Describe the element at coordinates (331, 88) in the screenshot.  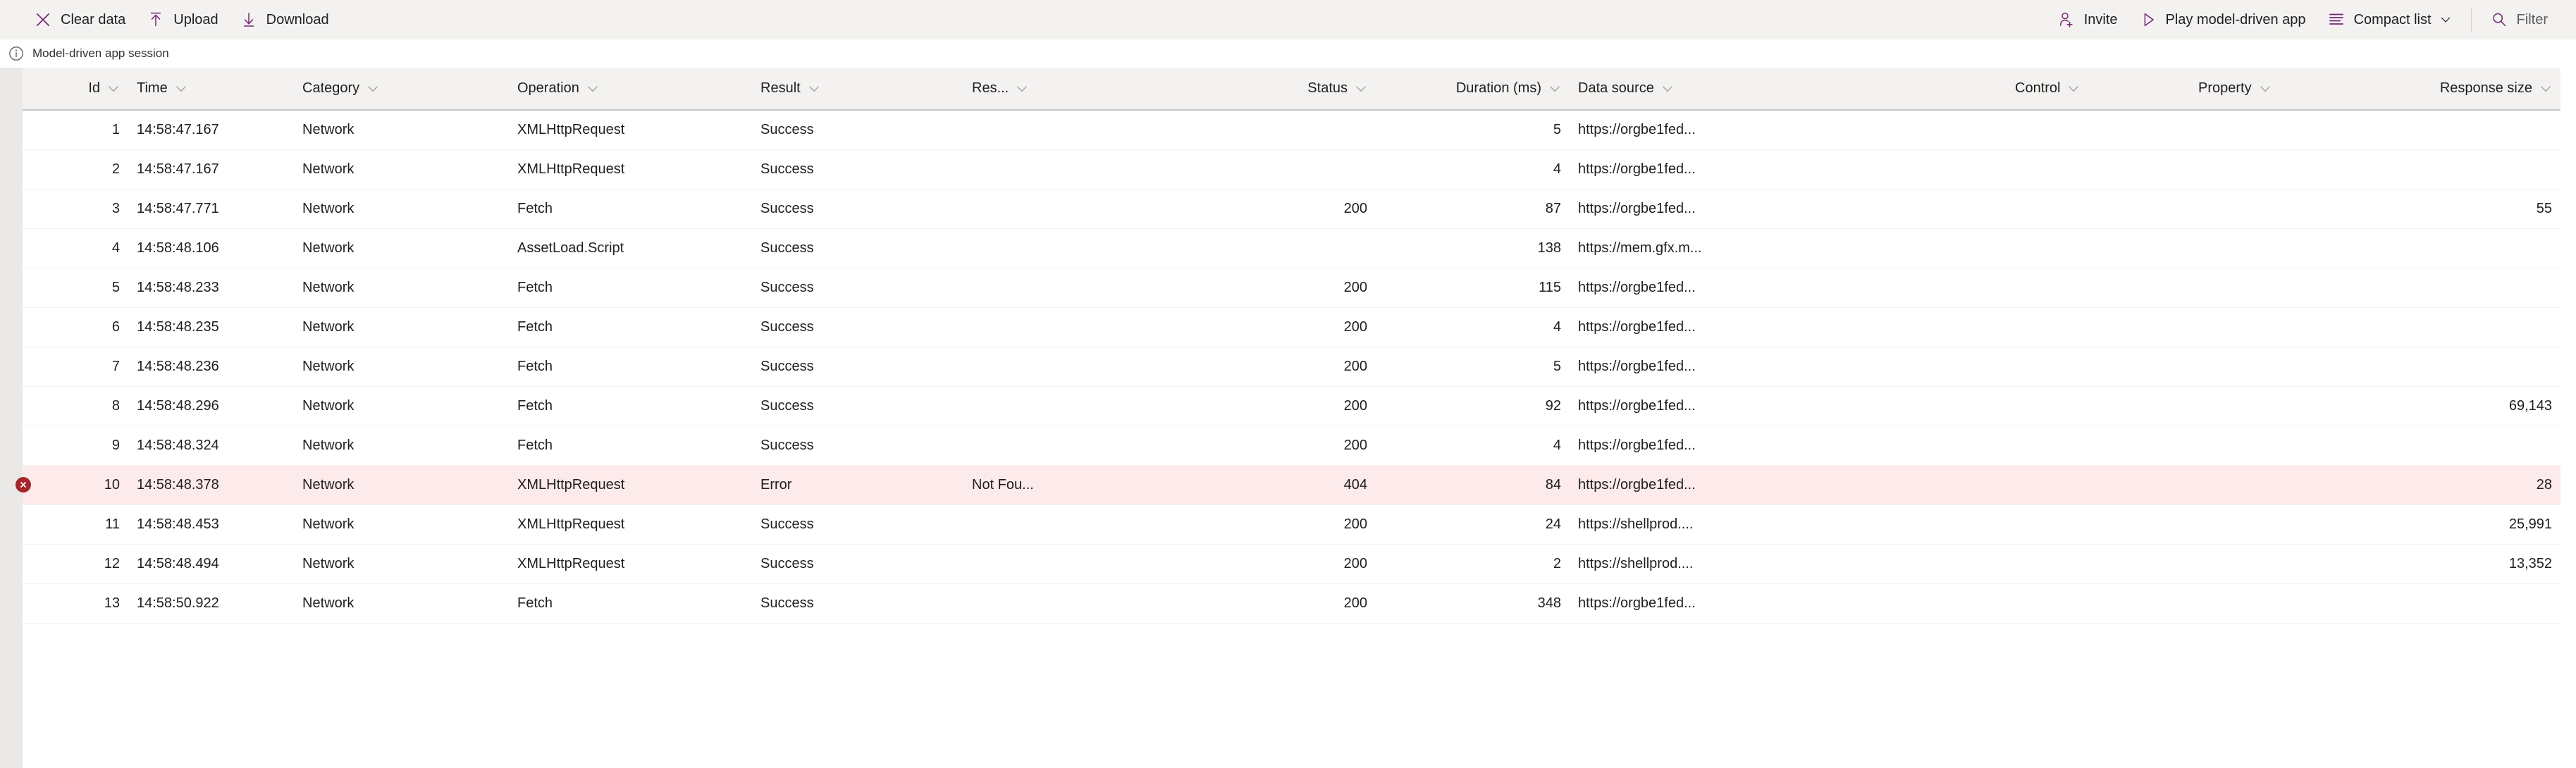
I see `column-header-label-category: Category` at that location.